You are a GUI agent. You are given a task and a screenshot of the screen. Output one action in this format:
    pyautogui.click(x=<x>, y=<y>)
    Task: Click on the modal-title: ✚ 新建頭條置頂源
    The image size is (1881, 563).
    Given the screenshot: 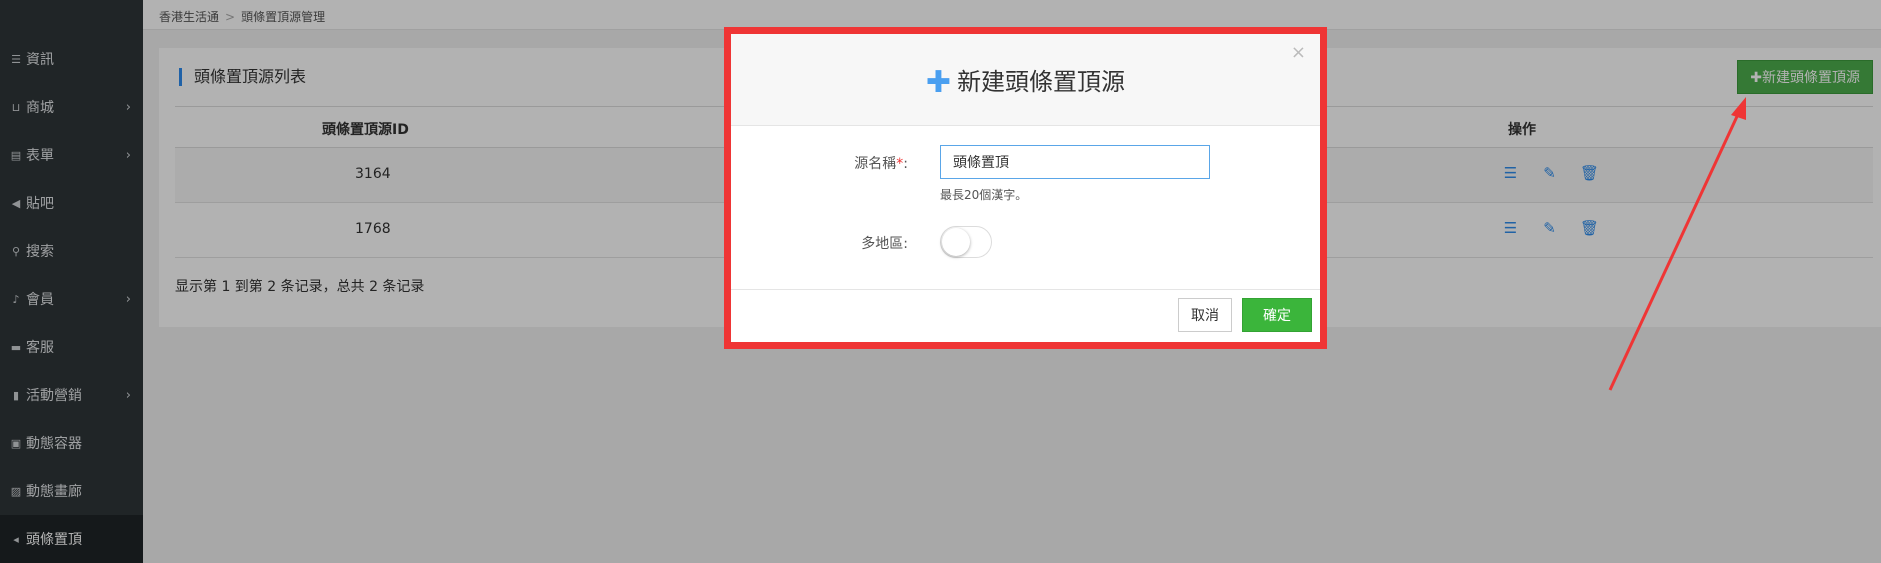 What is the action you would take?
    pyautogui.click(x=1025, y=81)
    